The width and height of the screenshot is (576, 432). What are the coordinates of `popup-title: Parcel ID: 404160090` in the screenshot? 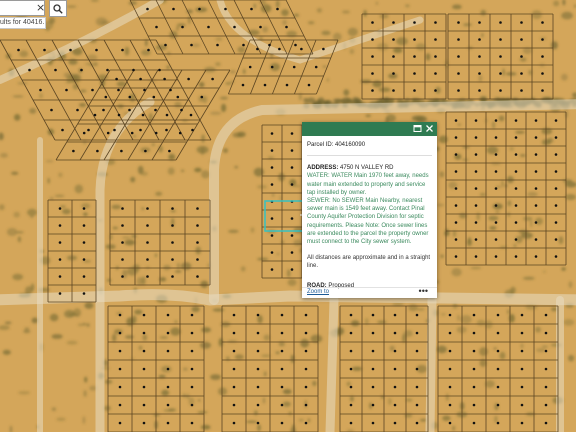 It's located at (369, 148).